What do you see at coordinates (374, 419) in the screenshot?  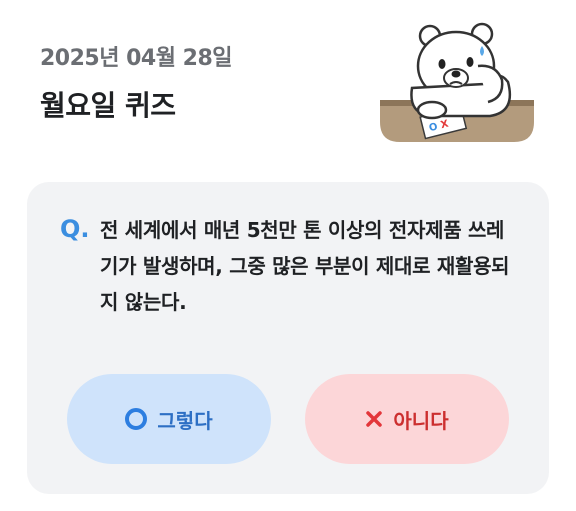 I see `x-mark-icon` at bounding box center [374, 419].